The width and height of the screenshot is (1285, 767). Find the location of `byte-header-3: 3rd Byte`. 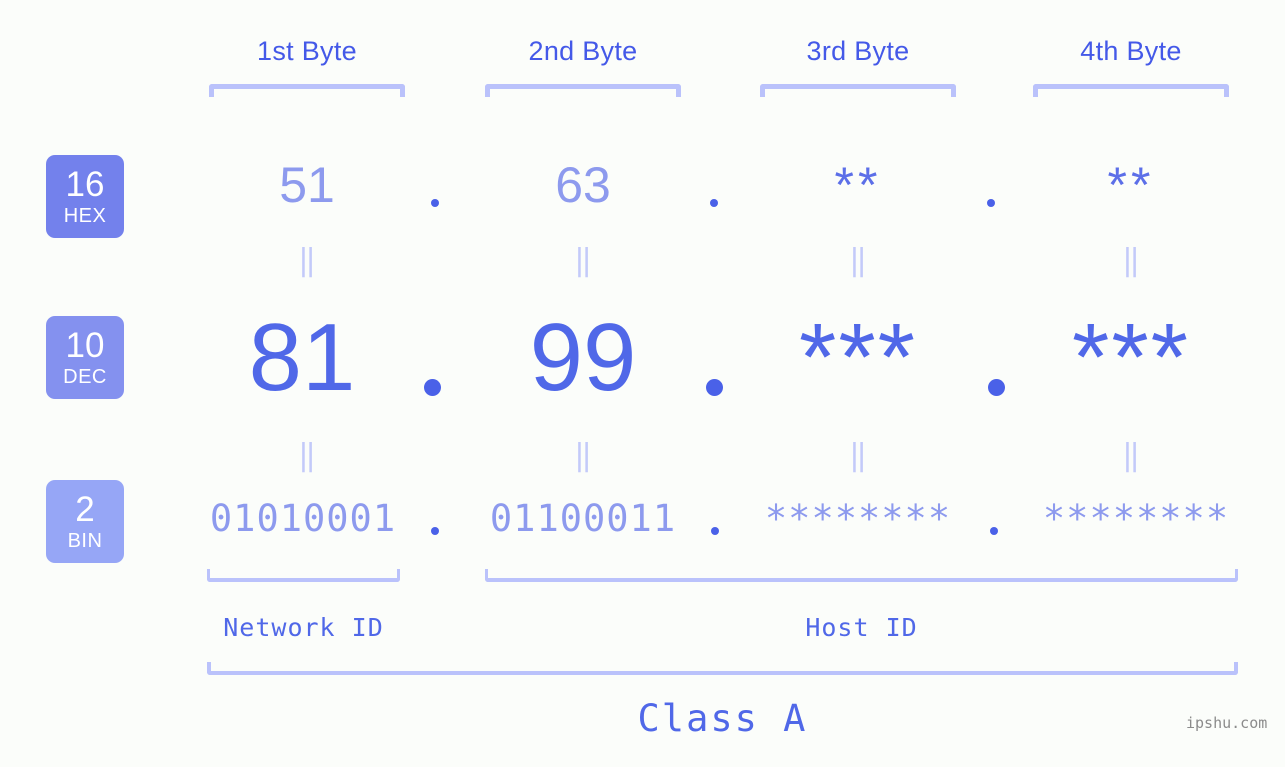

byte-header-3: 3rd Byte is located at coordinates (858, 51).